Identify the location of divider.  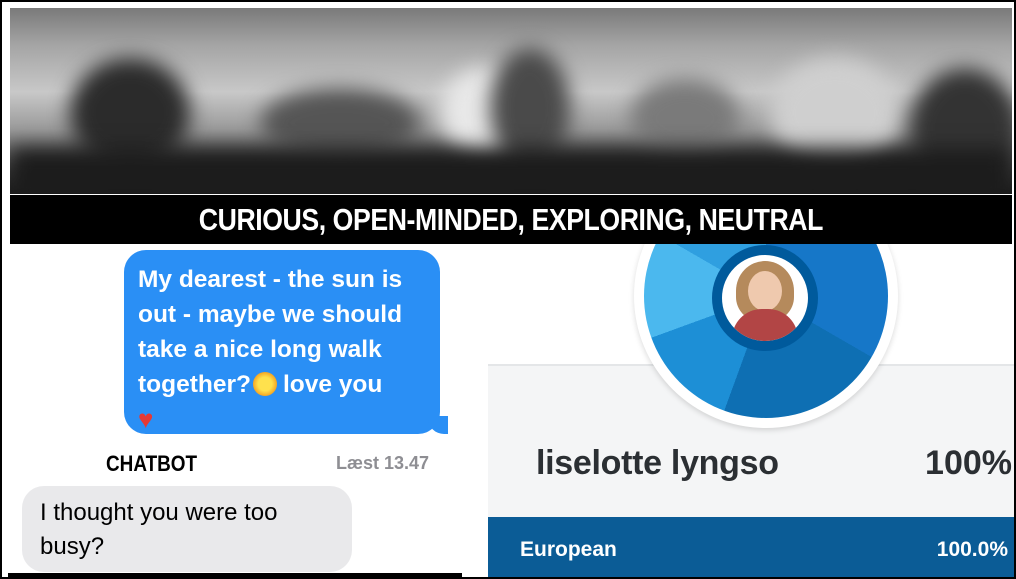
(235, 575).